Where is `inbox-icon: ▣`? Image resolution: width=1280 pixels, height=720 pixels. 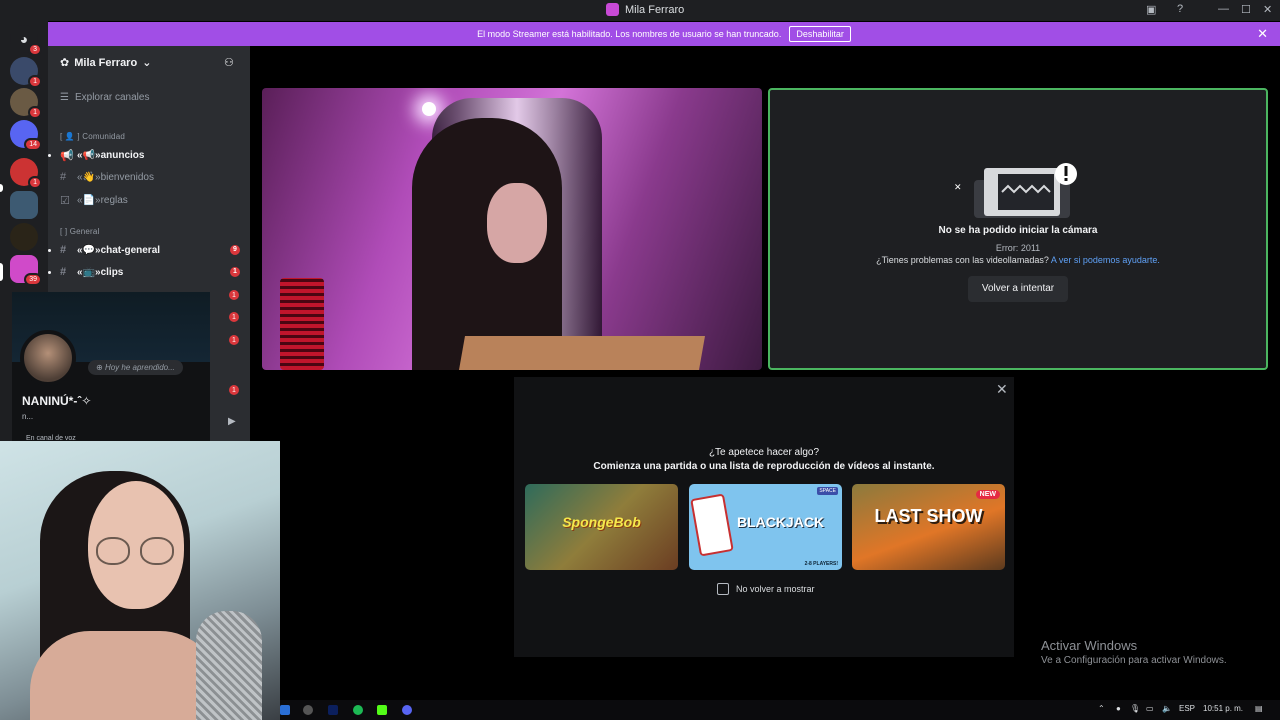
inbox-icon: ▣ is located at coordinates (1151, 9).